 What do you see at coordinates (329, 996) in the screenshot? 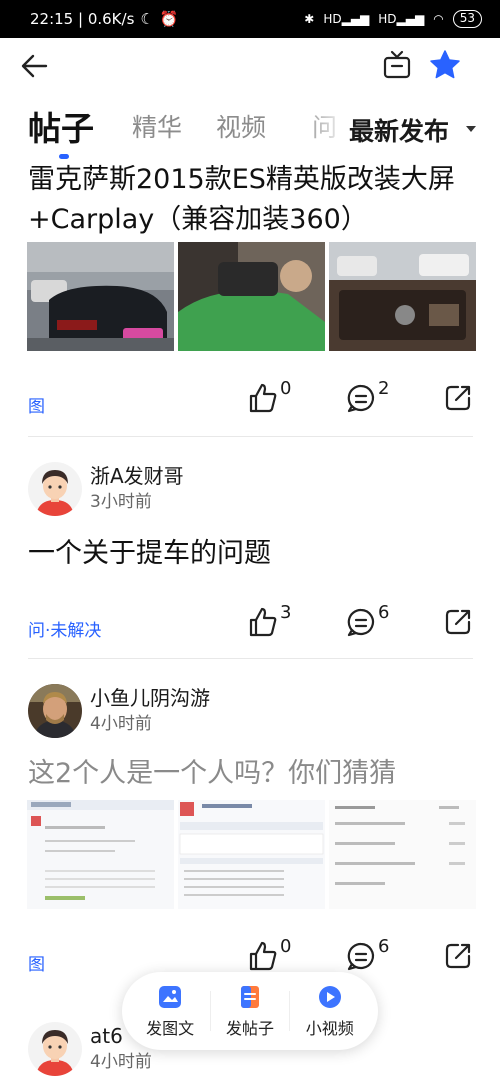
I see `video-icon` at bounding box center [329, 996].